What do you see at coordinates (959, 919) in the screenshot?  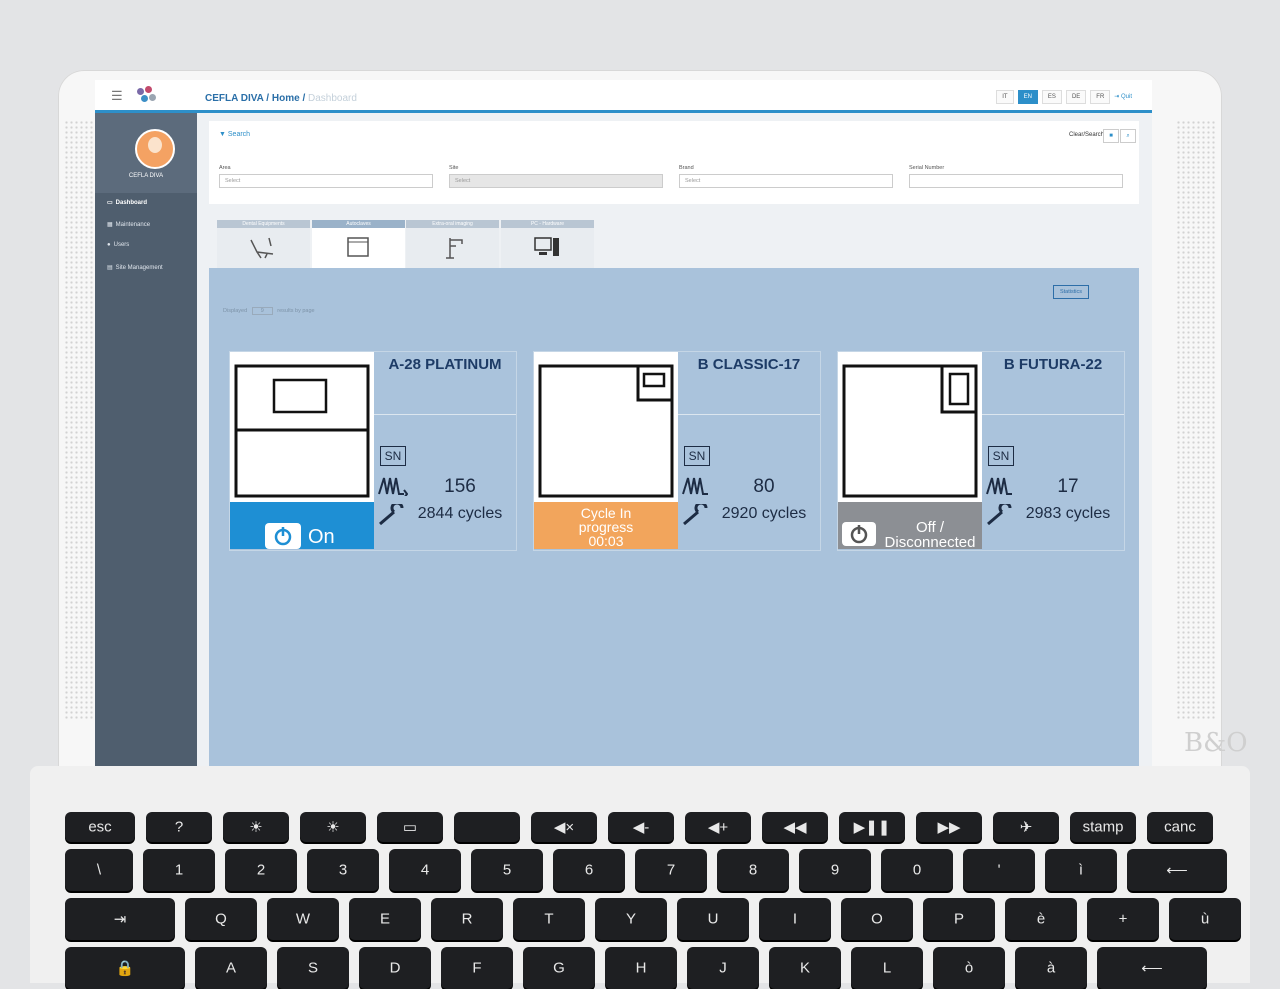 I see `key-p: P` at bounding box center [959, 919].